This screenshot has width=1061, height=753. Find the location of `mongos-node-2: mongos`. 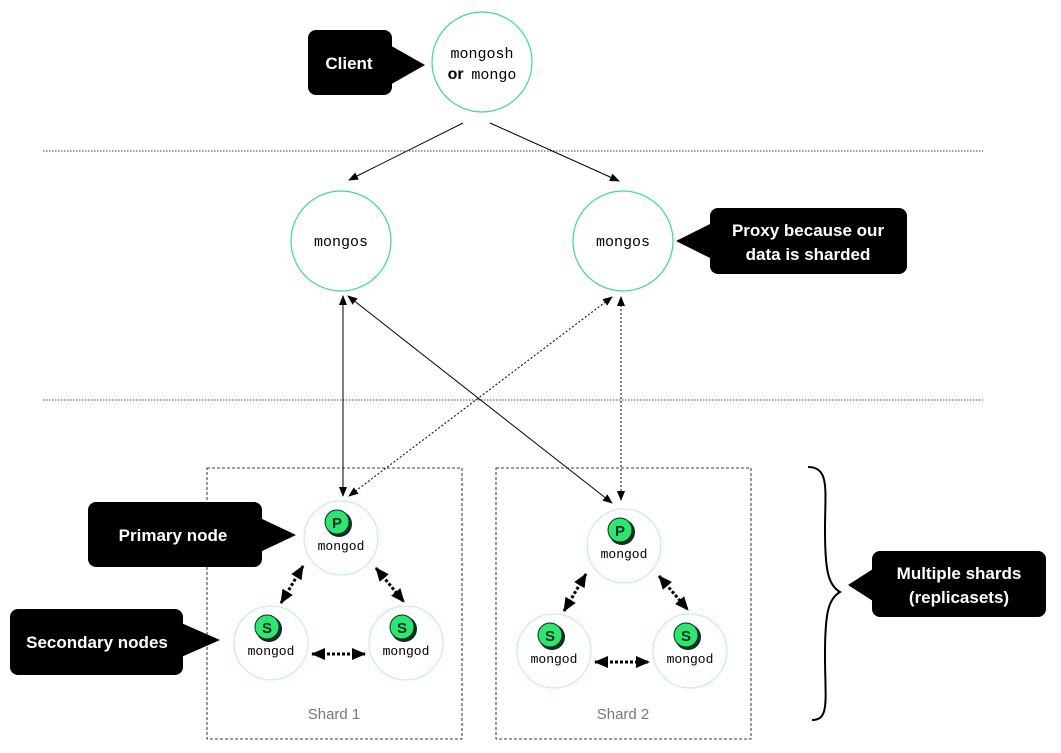

mongos-node-2: mongos is located at coordinates (623, 241).